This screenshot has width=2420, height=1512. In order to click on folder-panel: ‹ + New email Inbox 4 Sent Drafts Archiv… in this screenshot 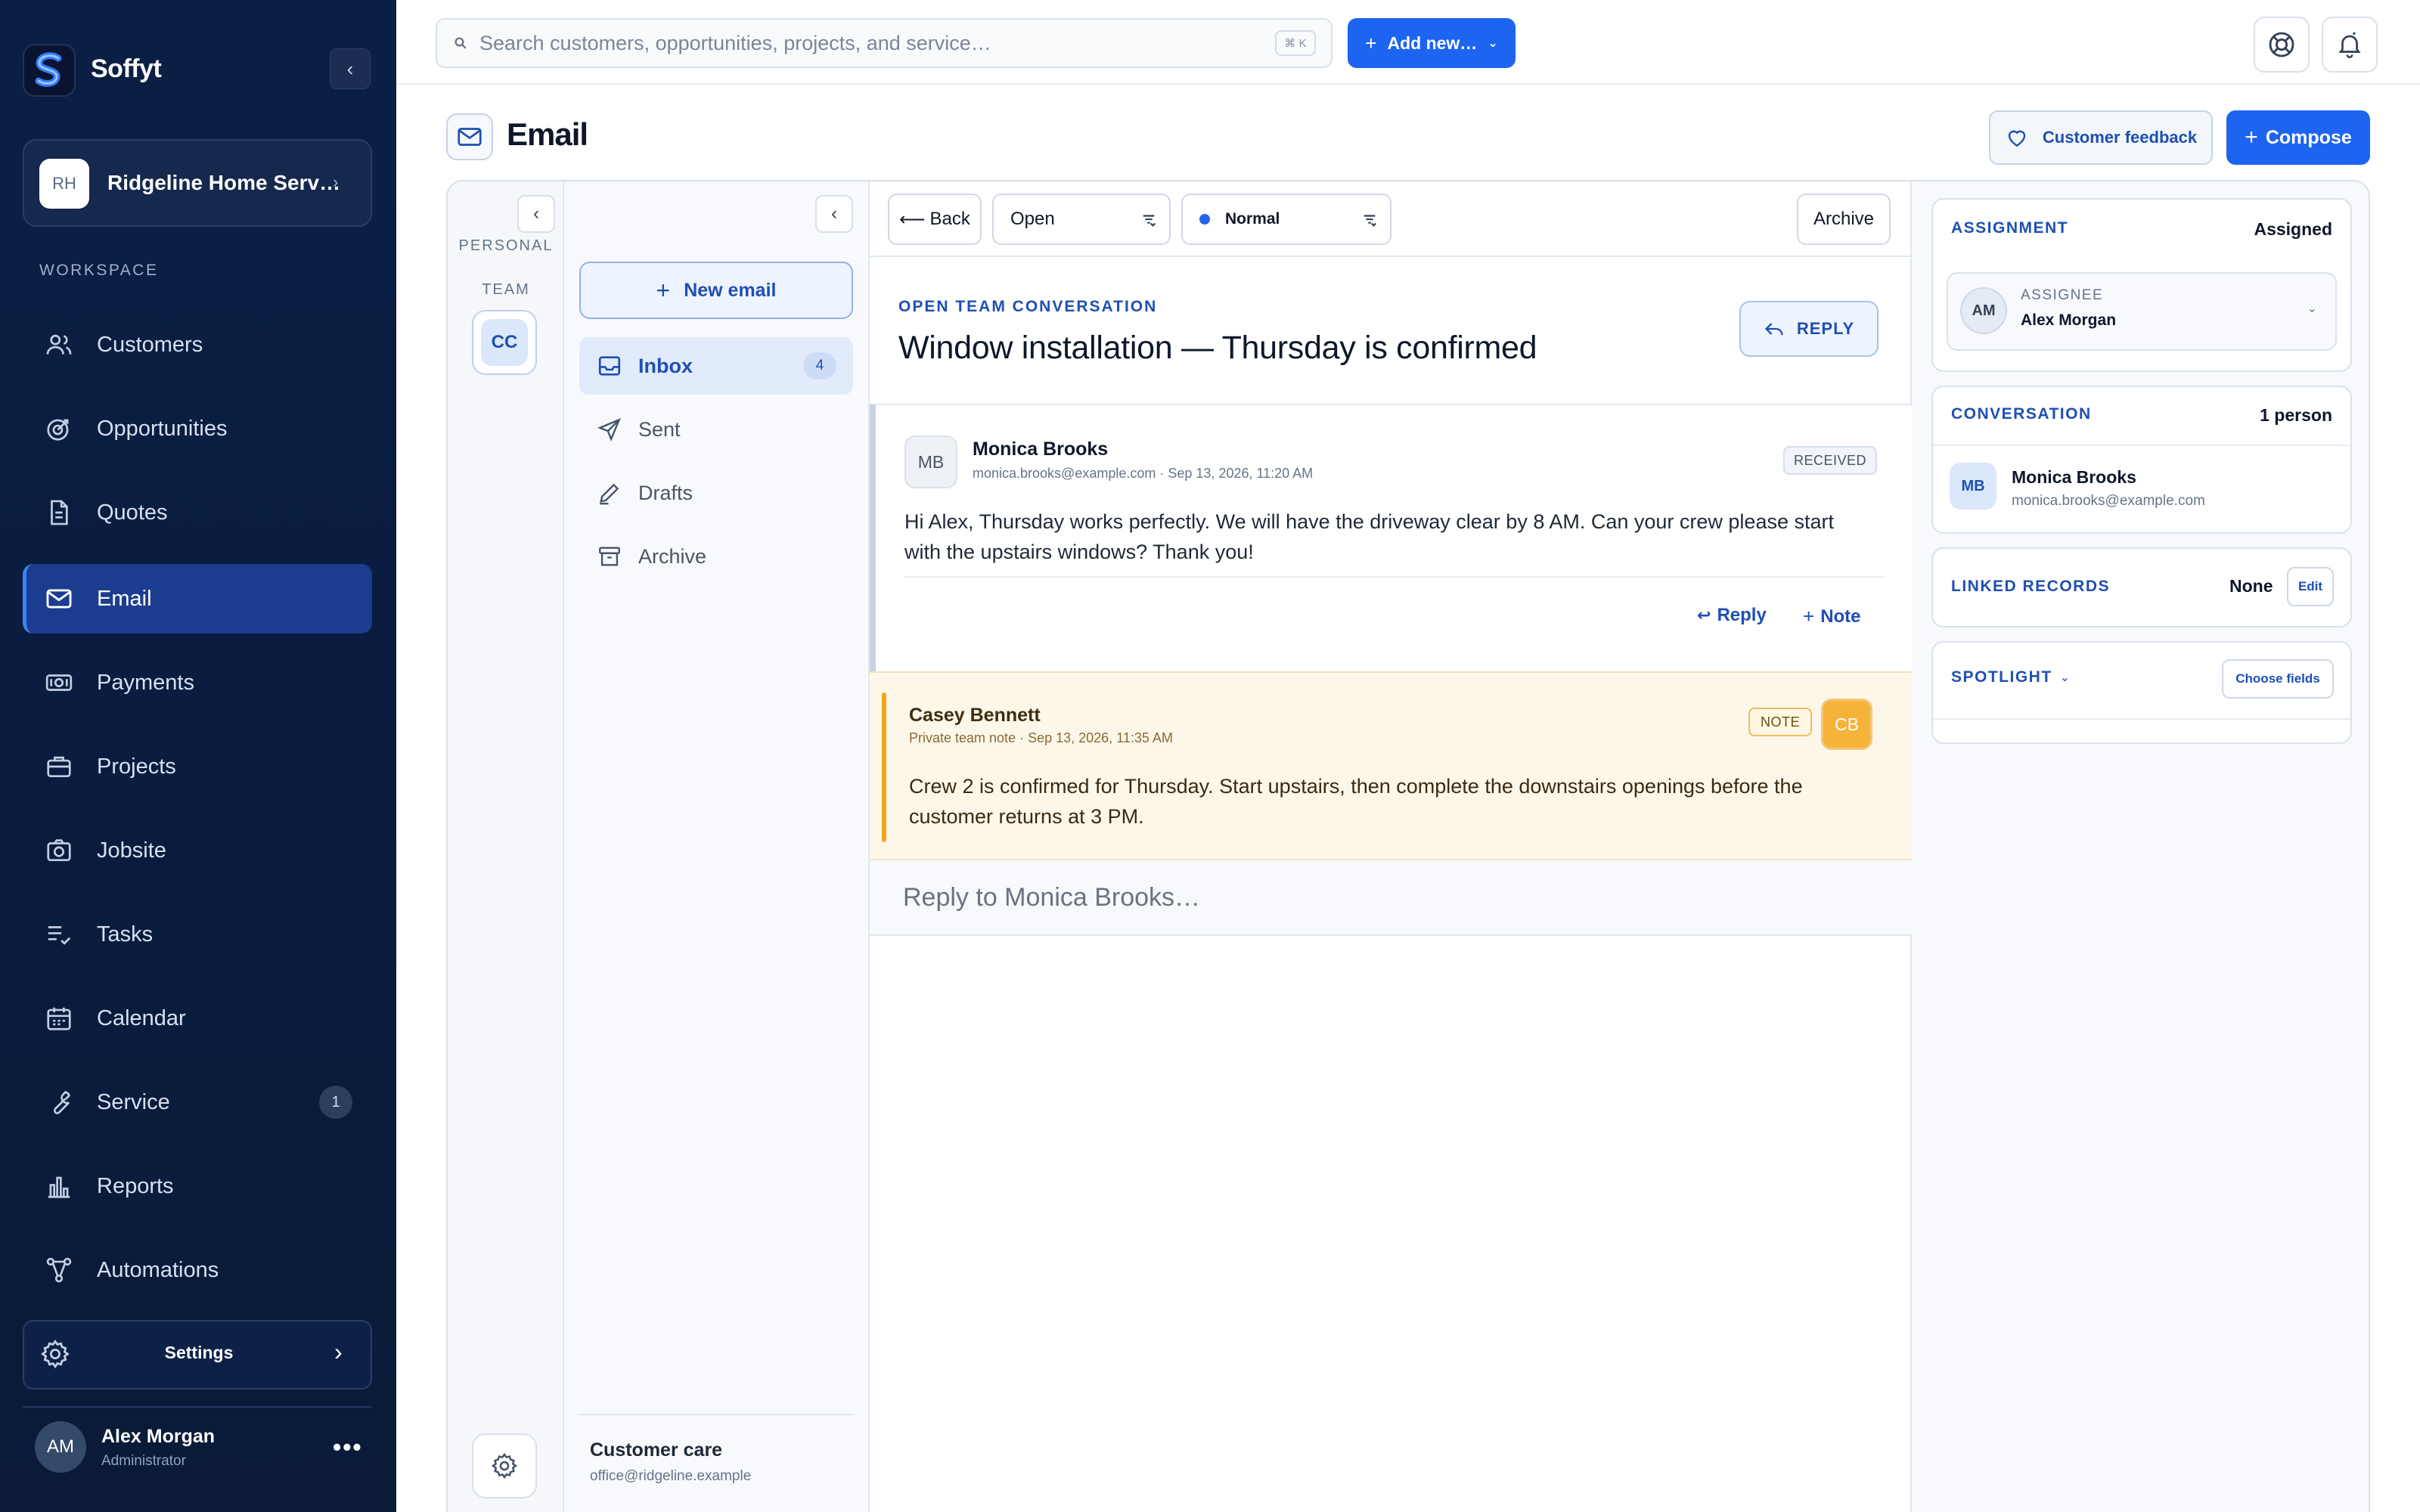, I will do `click(717, 847)`.